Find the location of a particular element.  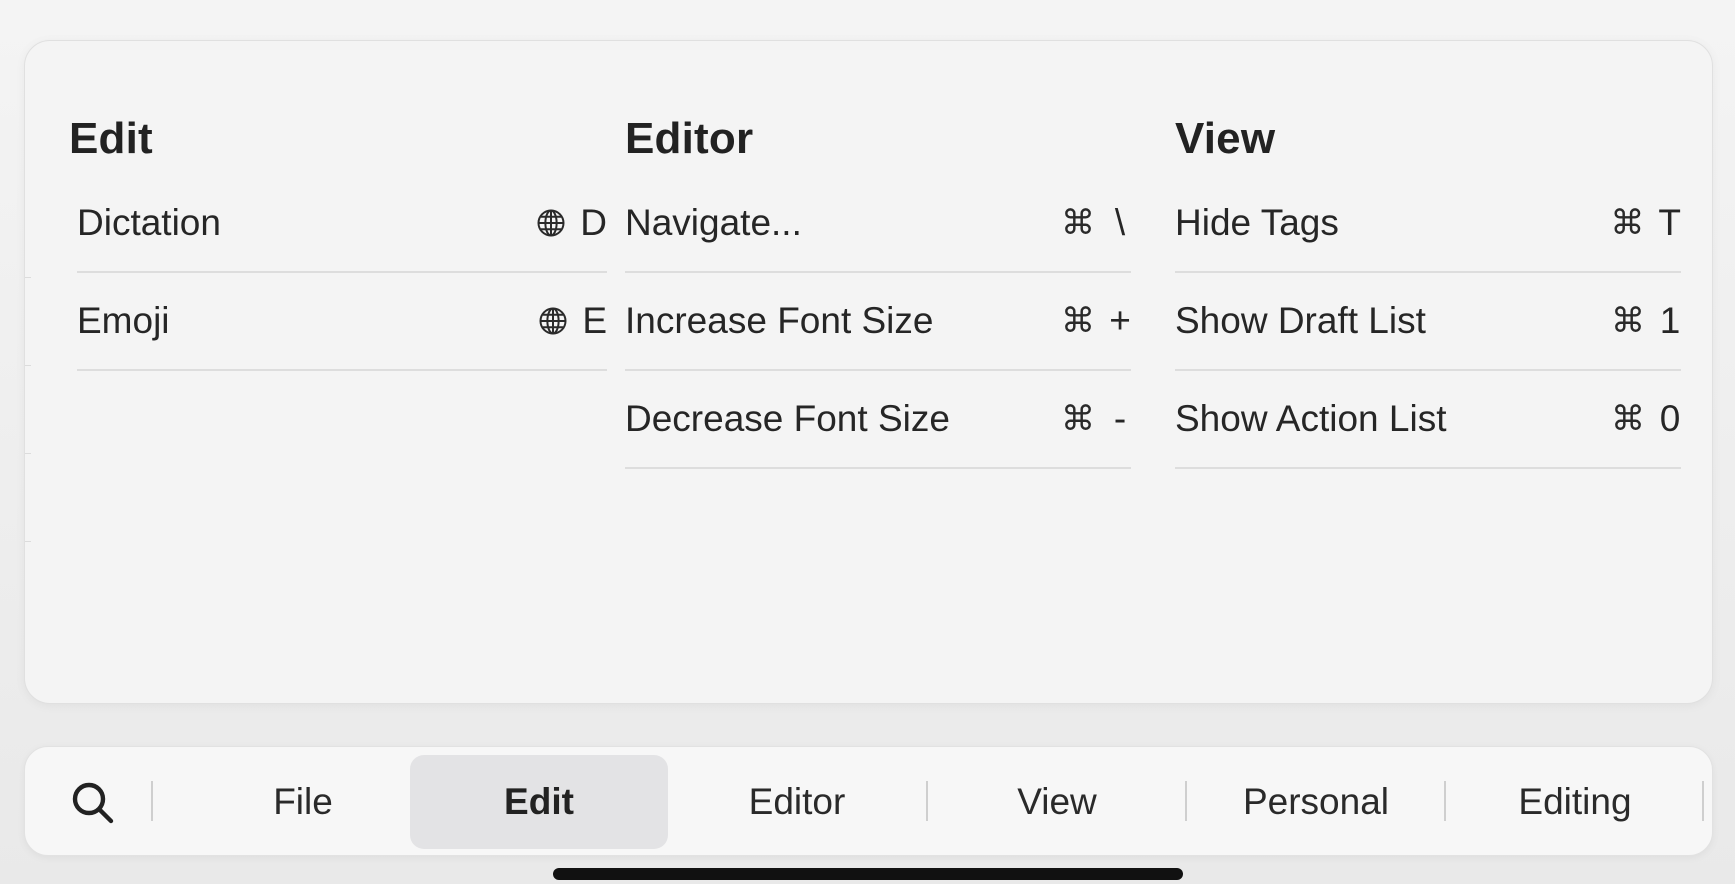

shortcut-key: \ is located at coordinates (1120, 222).